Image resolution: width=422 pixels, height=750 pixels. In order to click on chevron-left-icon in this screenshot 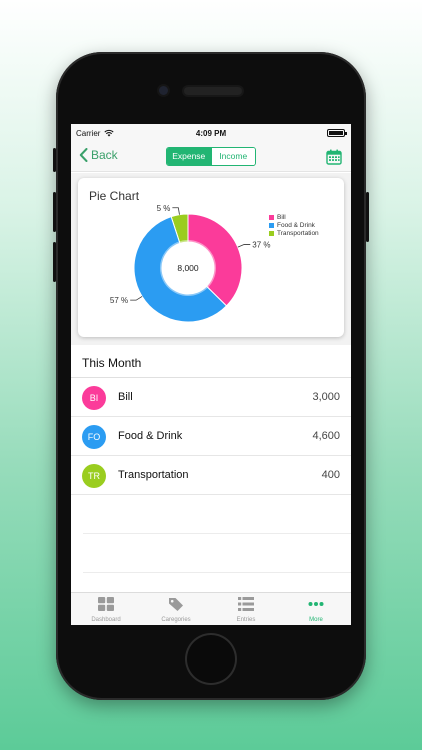, I will do `click(83, 155)`.